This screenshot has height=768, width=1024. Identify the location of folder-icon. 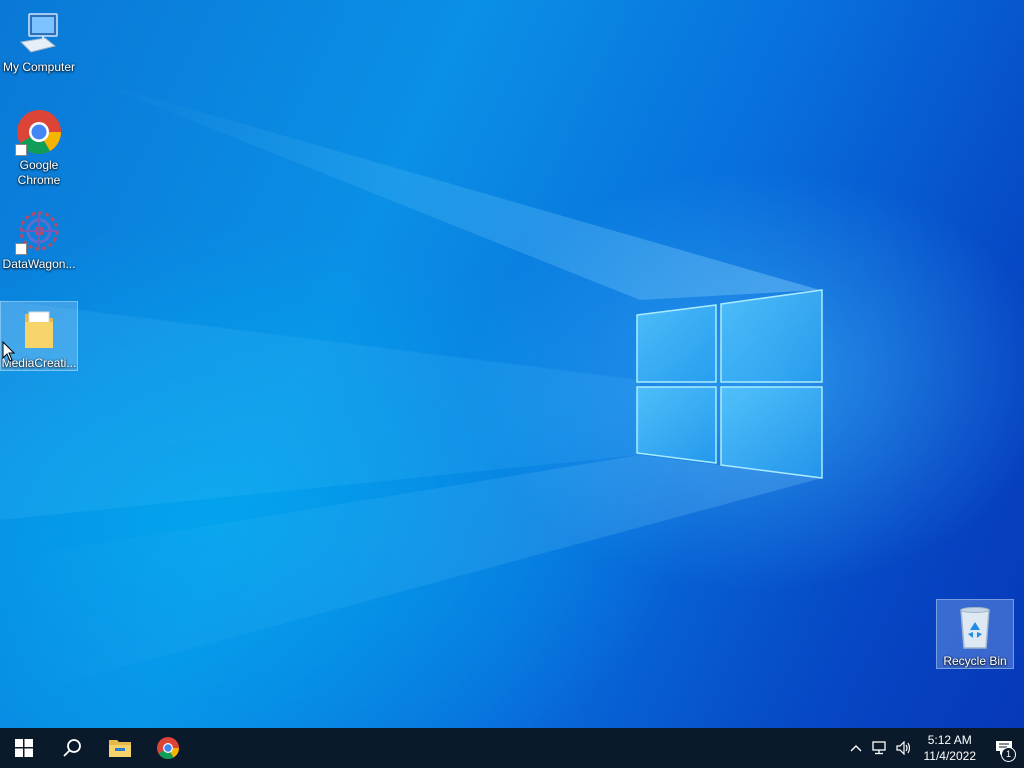
(39, 330).